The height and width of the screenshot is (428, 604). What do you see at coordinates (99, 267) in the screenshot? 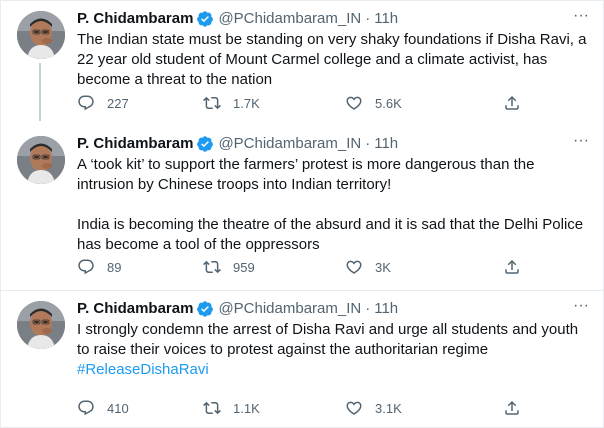
I see `reply-button: 89` at bounding box center [99, 267].